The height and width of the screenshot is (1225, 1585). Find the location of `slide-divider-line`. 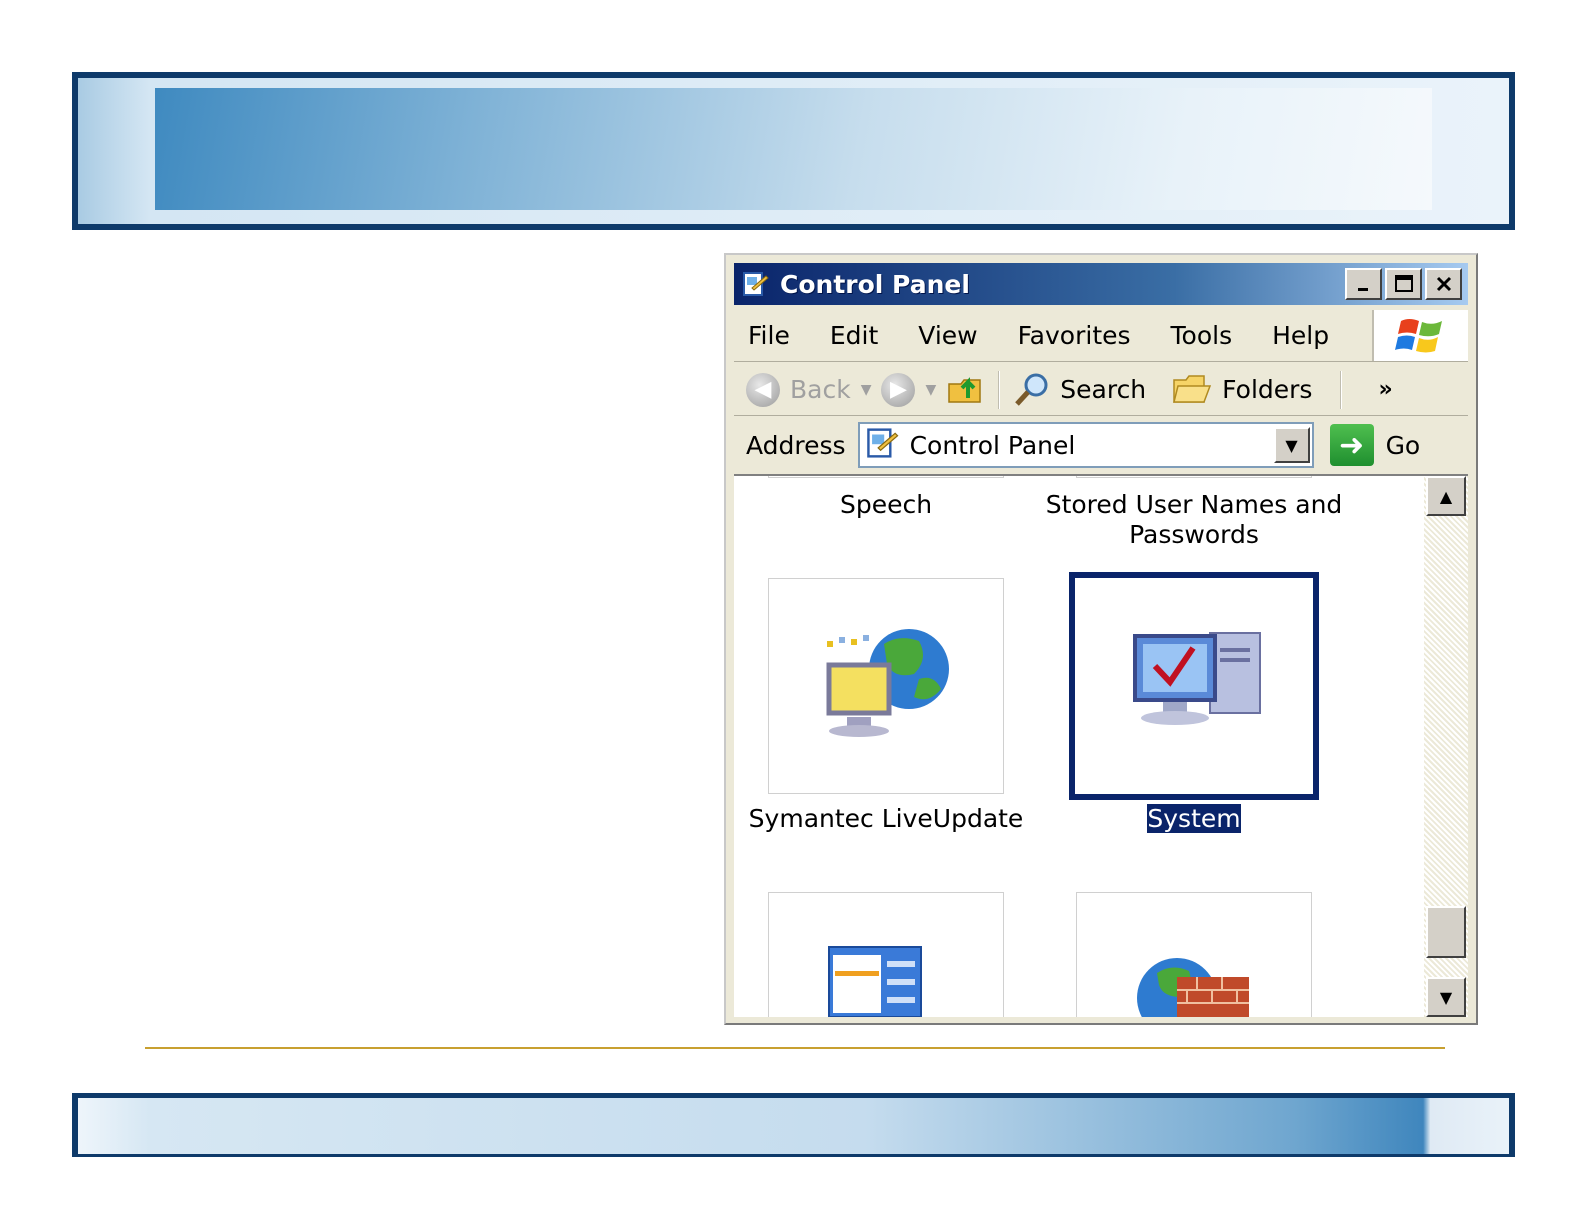

slide-divider-line is located at coordinates (795, 1048).